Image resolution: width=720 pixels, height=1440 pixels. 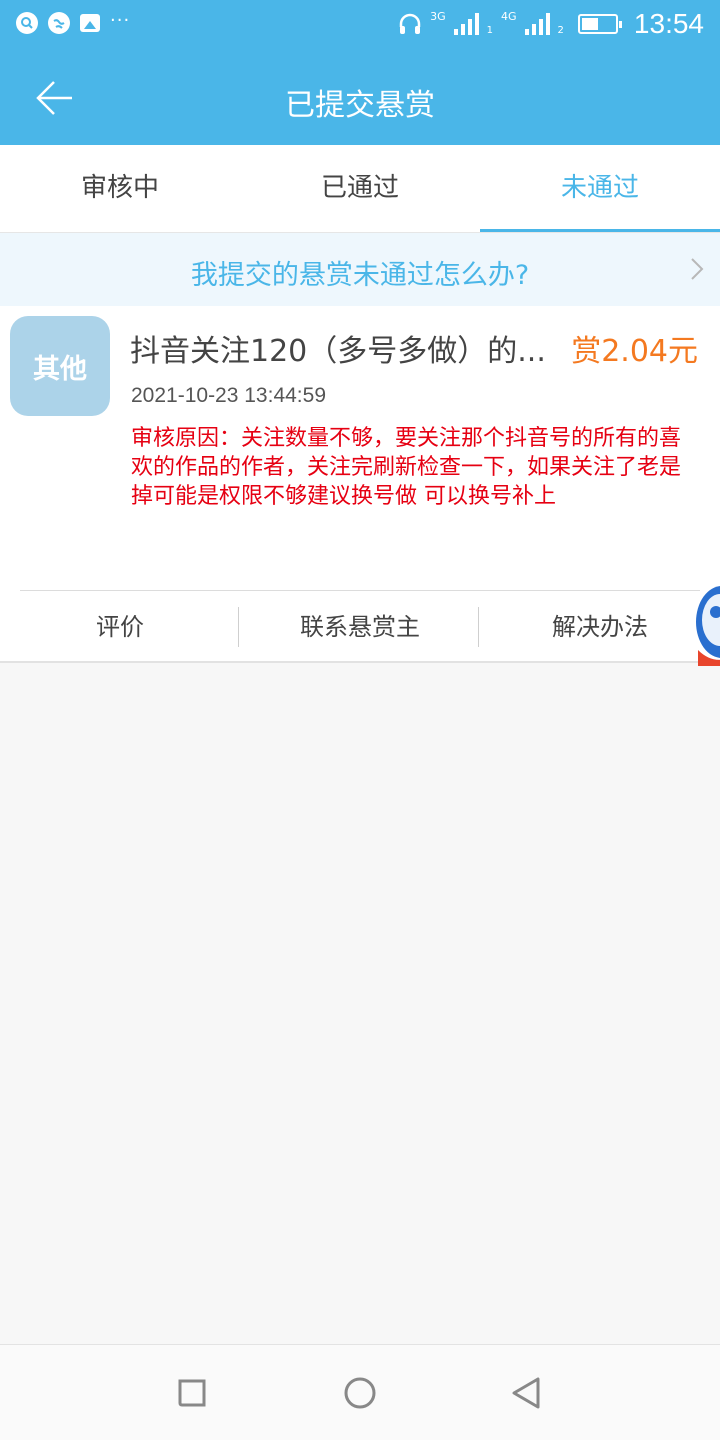 I want to click on signal-icon, so click(x=466, y=24).